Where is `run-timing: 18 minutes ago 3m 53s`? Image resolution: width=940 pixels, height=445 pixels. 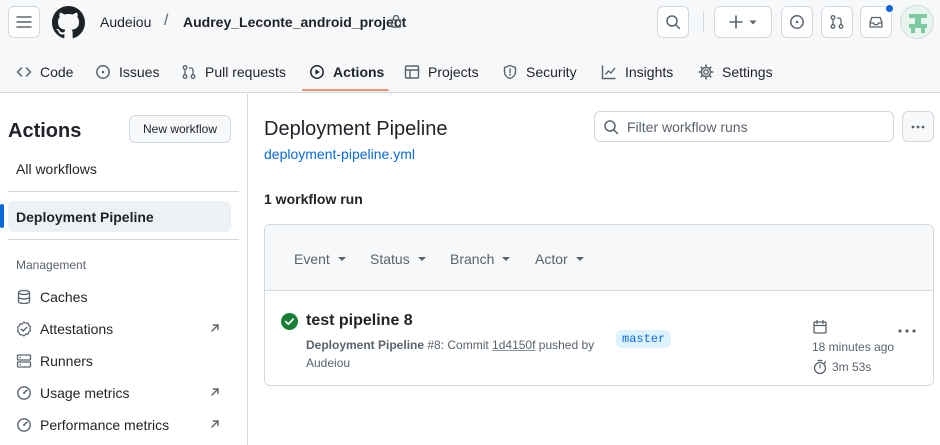
run-timing: 18 minutes ago 3m 53s is located at coordinates (853, 347).